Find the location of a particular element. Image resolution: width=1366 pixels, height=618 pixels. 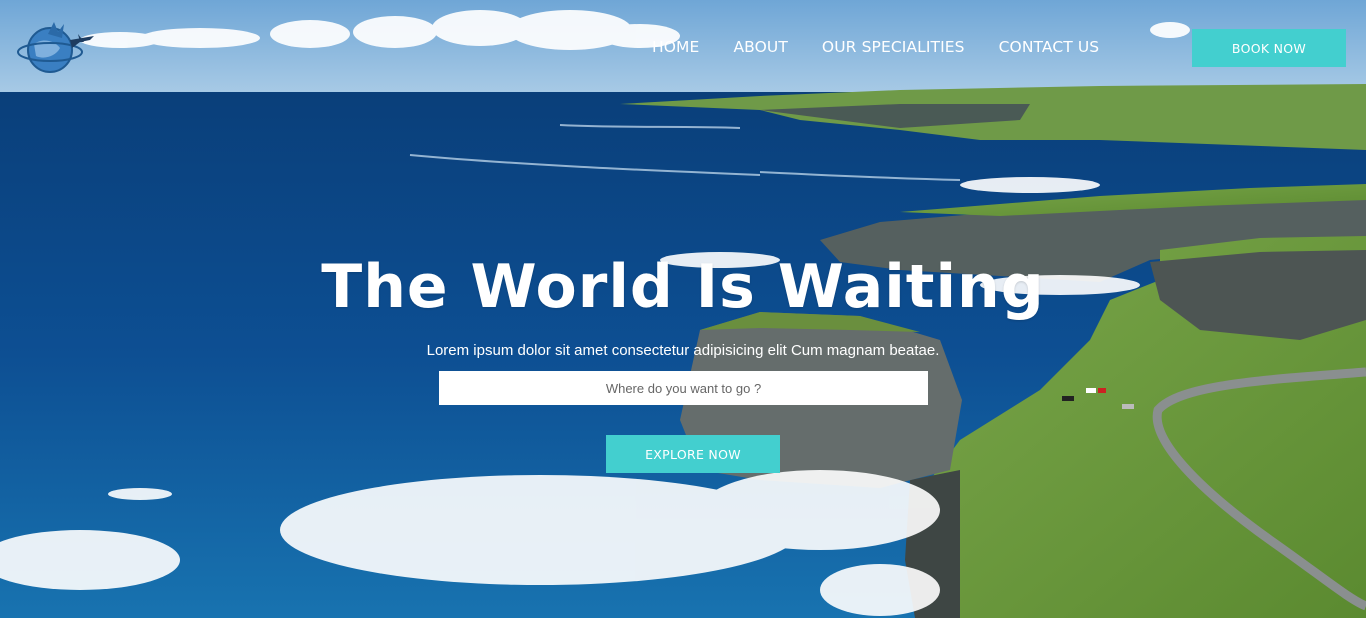

nav-specialities-link: OUR SPECIALITIES is located at coordinates (893, 47).